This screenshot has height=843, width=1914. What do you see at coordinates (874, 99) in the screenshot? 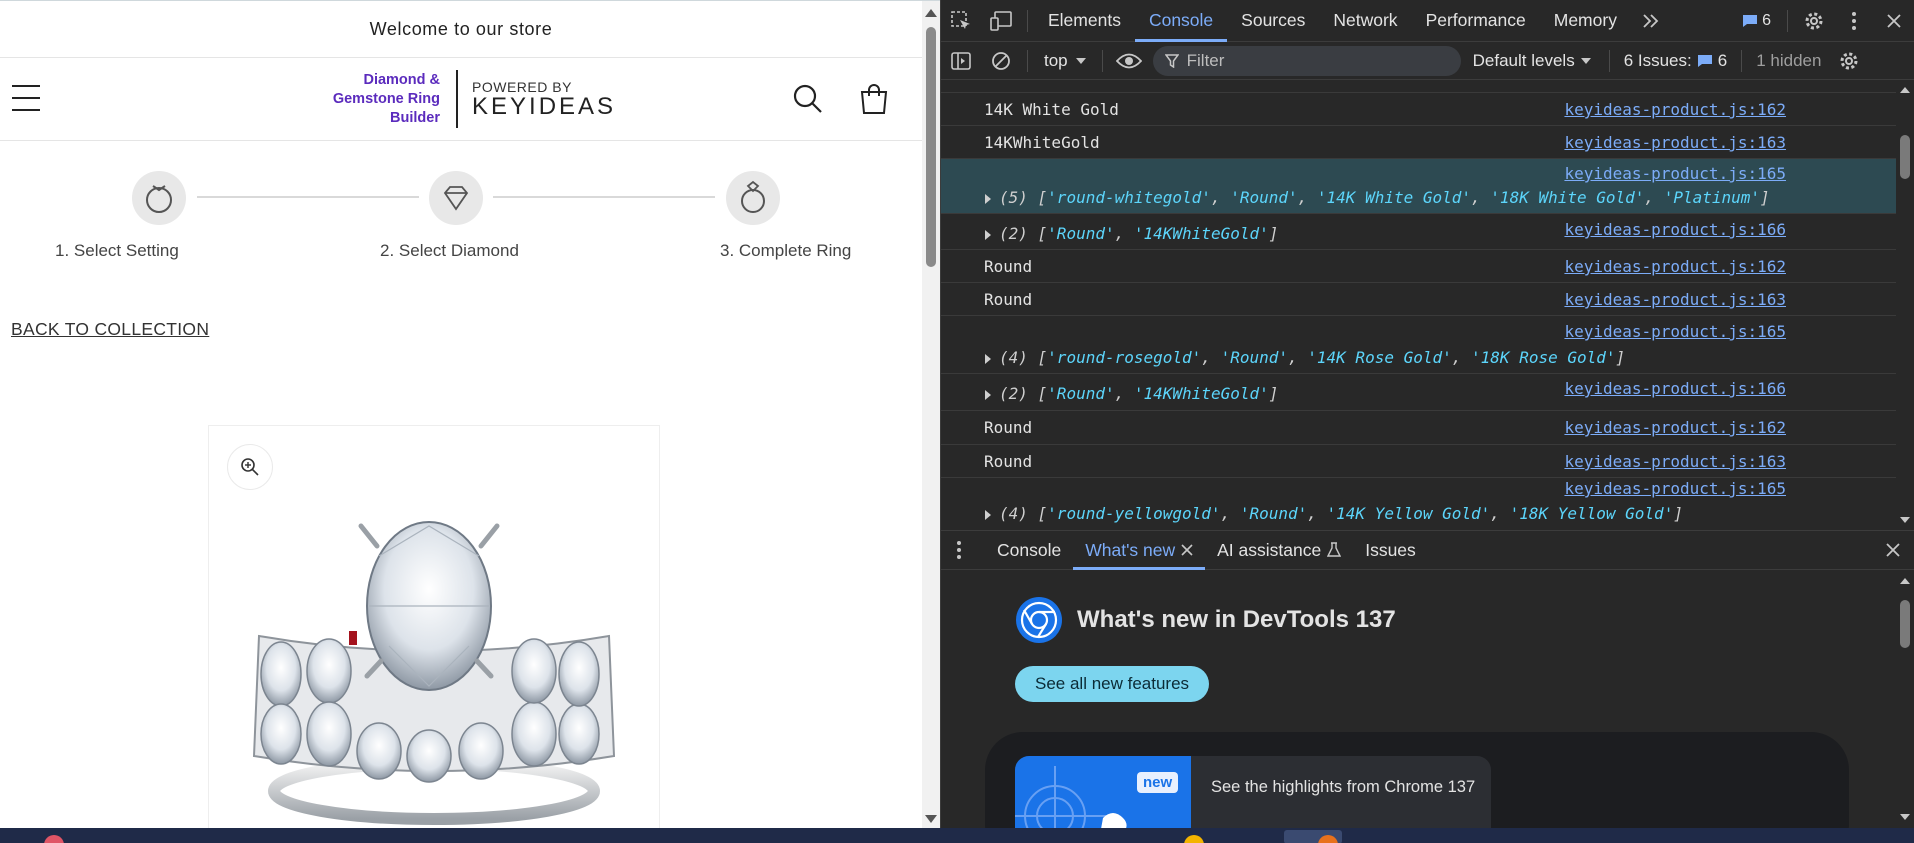
I see `cart-icon` at bounding box center [874, 99].